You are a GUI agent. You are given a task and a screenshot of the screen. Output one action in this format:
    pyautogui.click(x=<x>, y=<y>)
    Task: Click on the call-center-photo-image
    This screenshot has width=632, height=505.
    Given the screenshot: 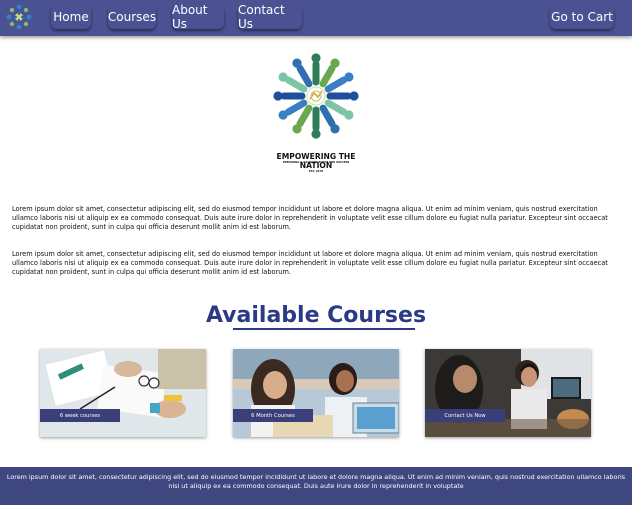 What is the action you would take?
    pyautogui.click(x=508, y=393)
    